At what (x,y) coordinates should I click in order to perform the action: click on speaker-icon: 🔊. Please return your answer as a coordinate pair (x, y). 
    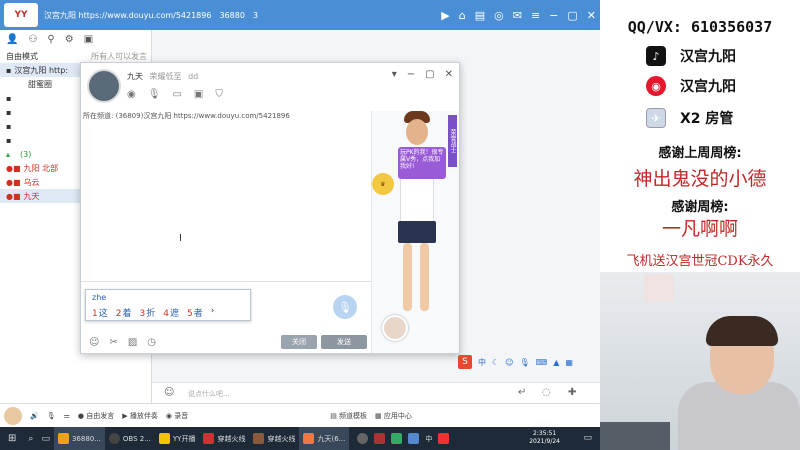
    Looking at the image, I should click on (34, 416).